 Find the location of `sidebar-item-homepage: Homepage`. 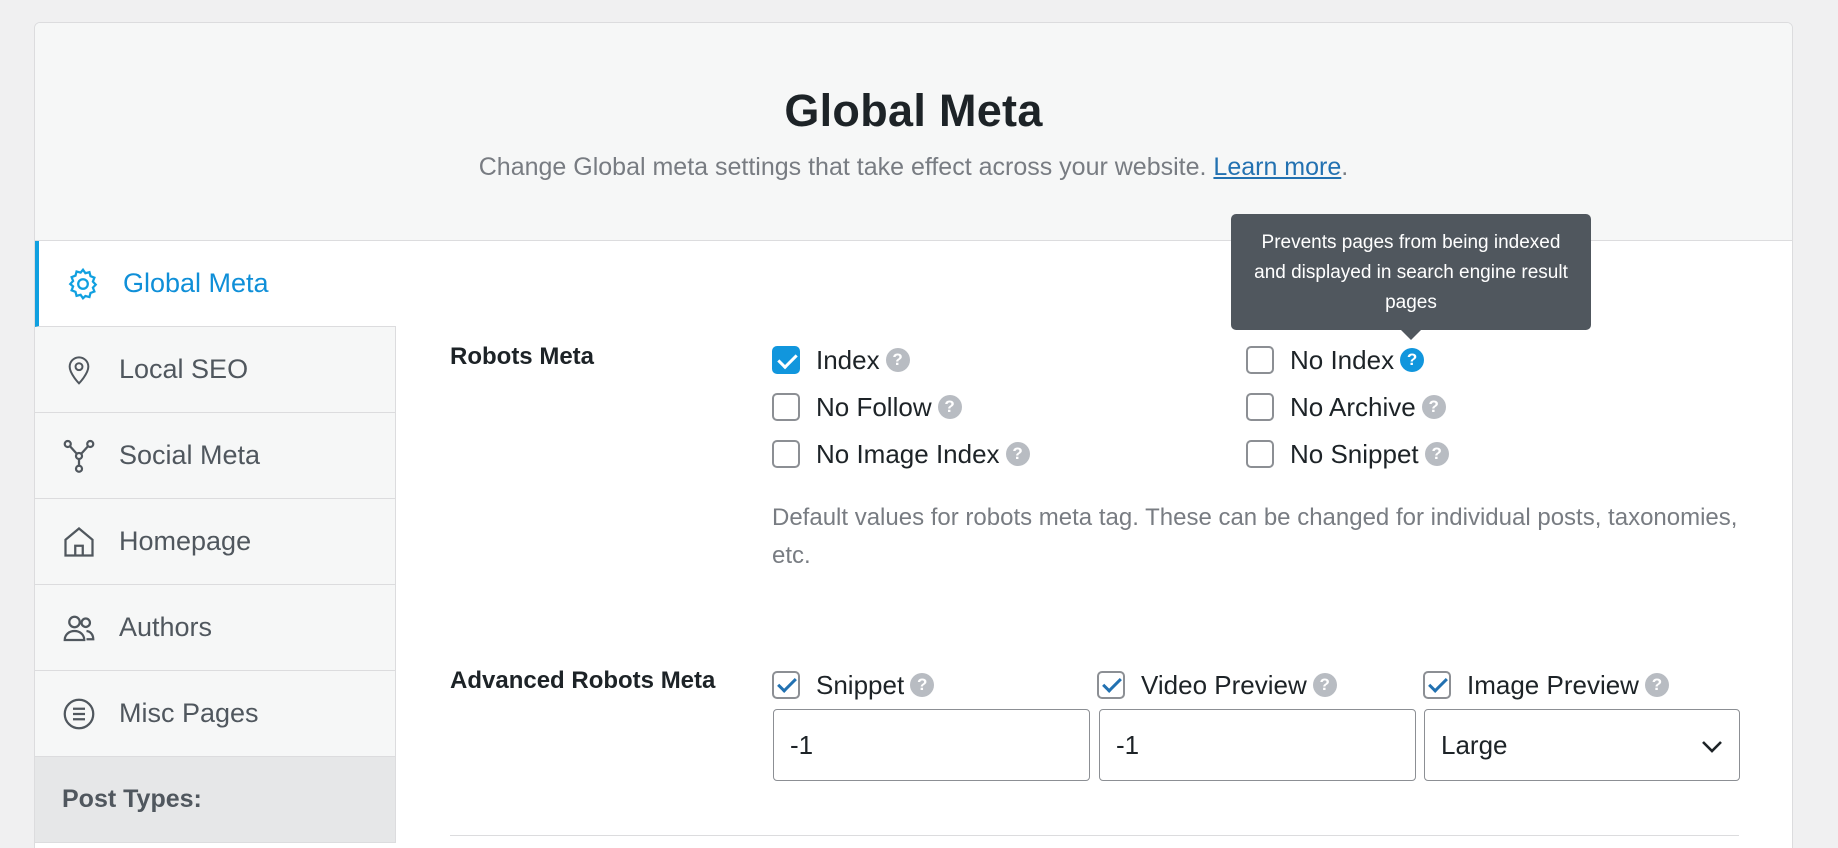

sidebar-item-homepage: Homepage is located at coordinates (215, 542).